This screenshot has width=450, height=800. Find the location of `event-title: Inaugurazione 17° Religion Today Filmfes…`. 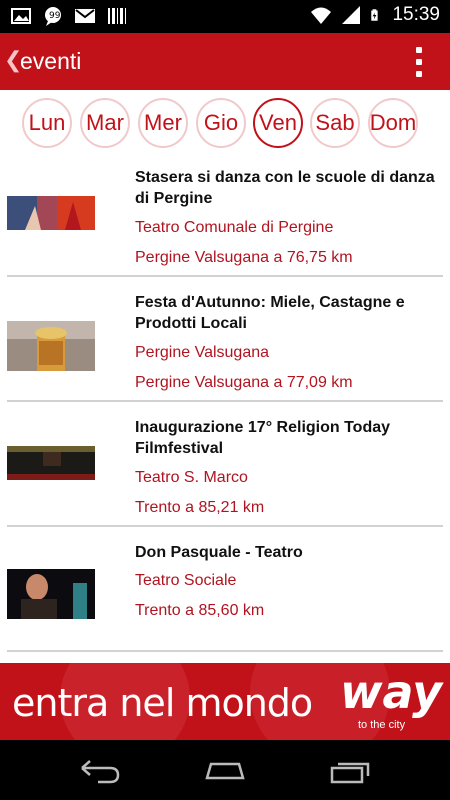

event-title: Inaugurazione 17° Religion Today Filmfes… is located at coordinates (263, 438).